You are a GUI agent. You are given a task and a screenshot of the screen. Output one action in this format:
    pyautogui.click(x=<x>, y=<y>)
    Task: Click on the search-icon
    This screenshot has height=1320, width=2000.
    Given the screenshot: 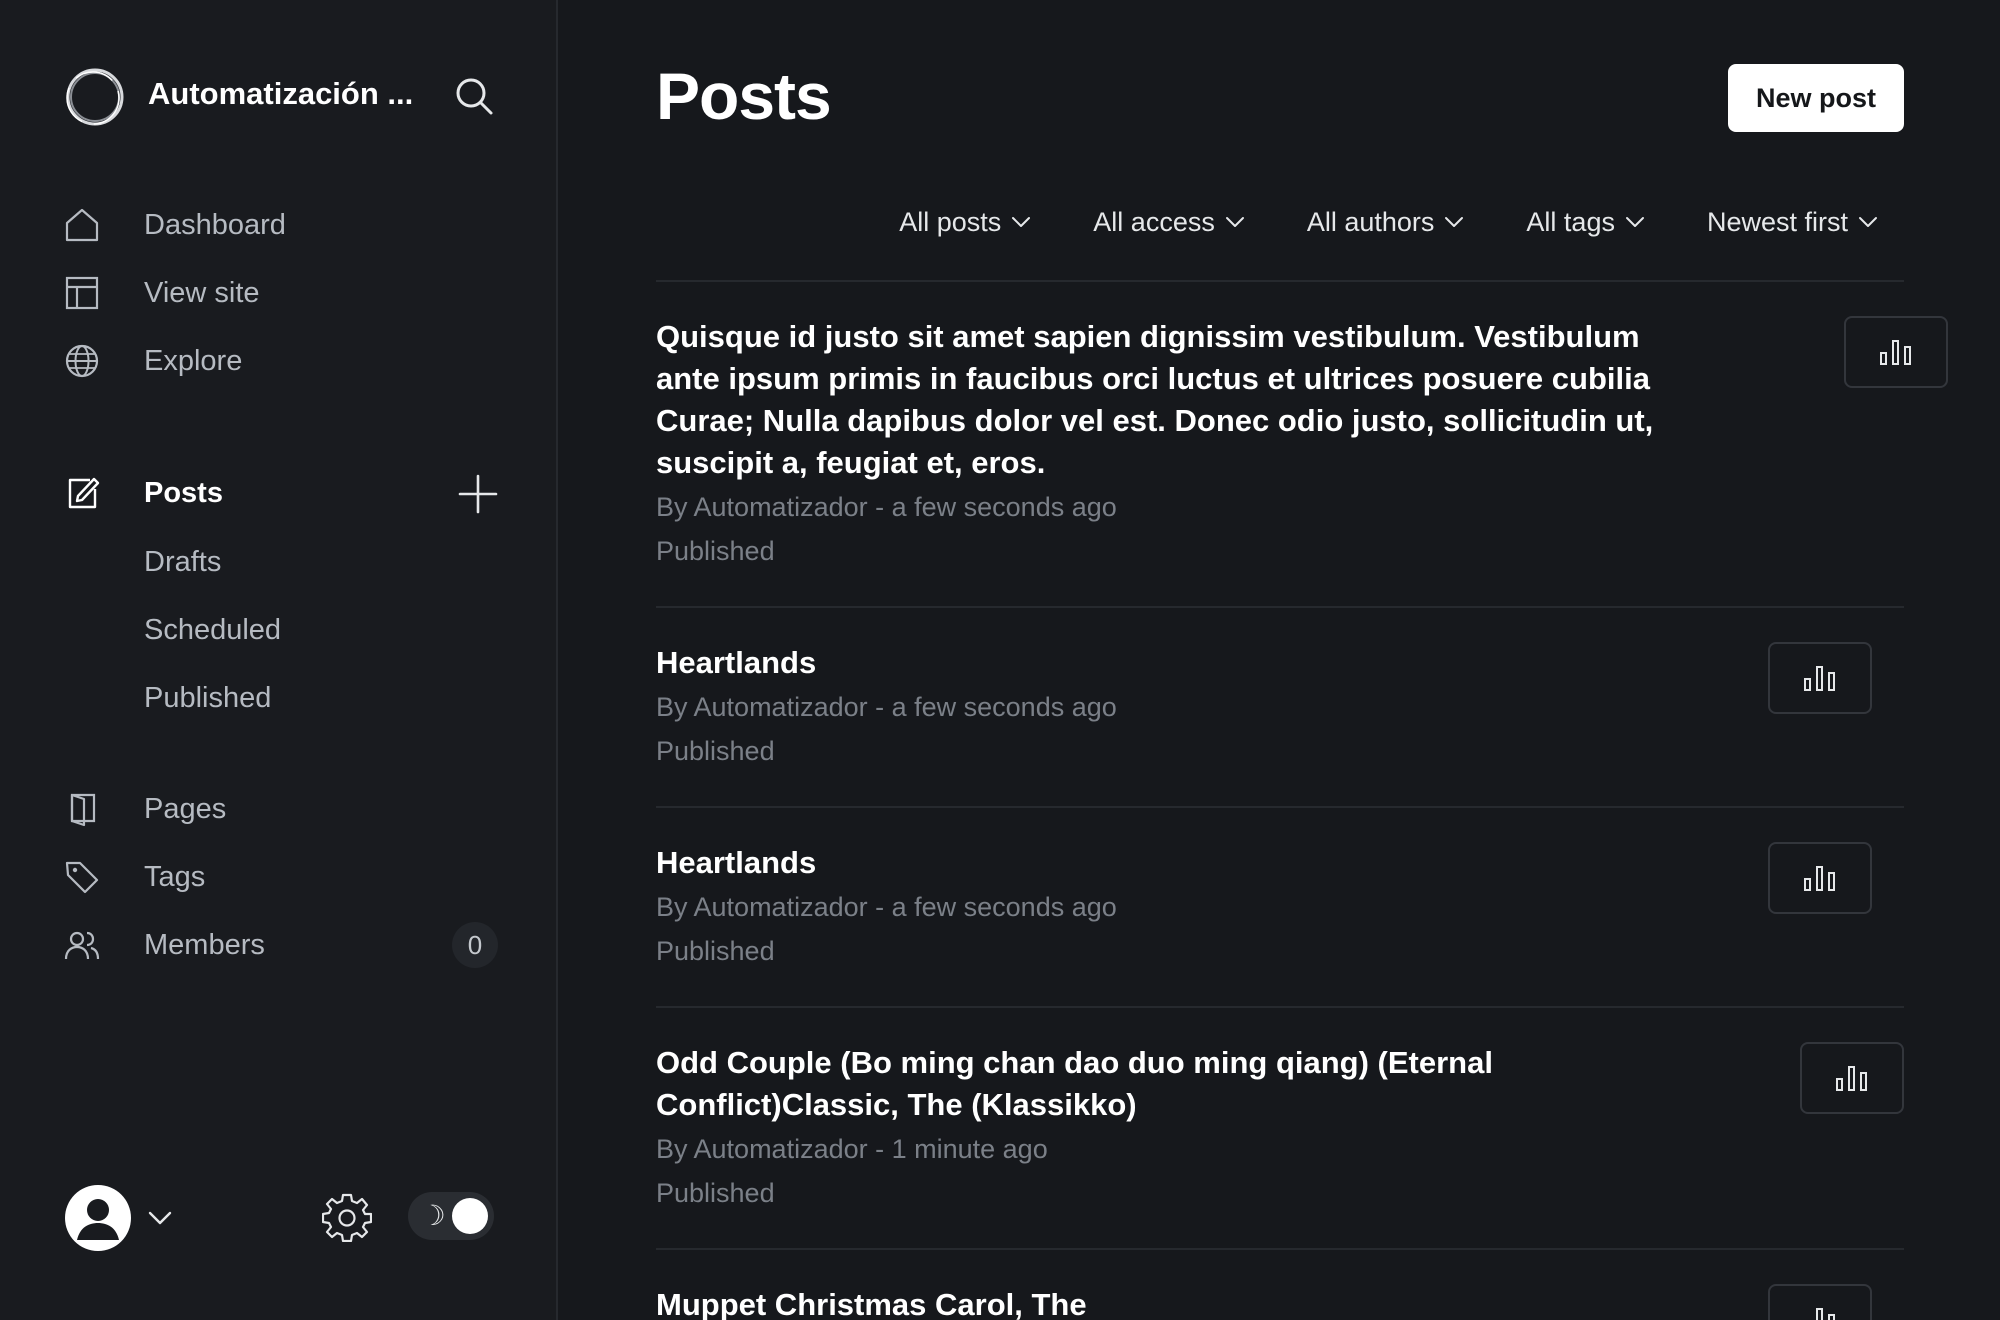 What is the action you would take?
    pyautogui.click(x=474, y=96)
    